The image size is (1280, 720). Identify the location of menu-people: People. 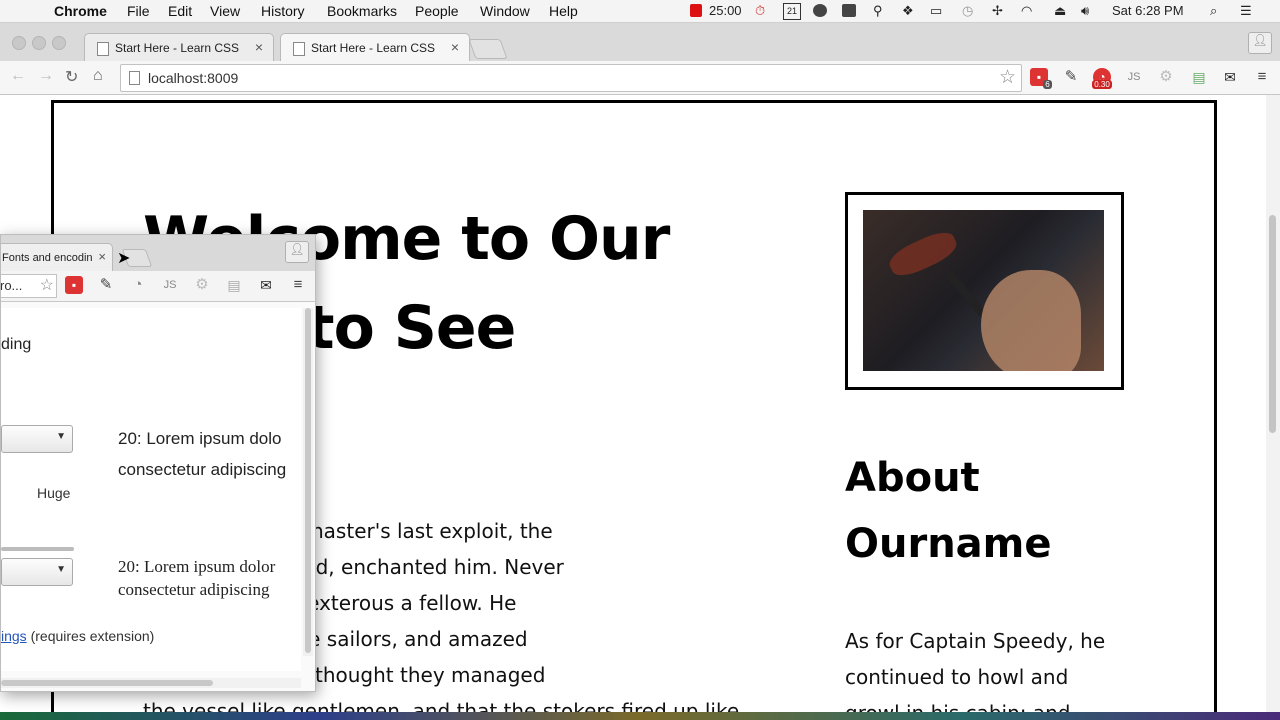
(437, 11).